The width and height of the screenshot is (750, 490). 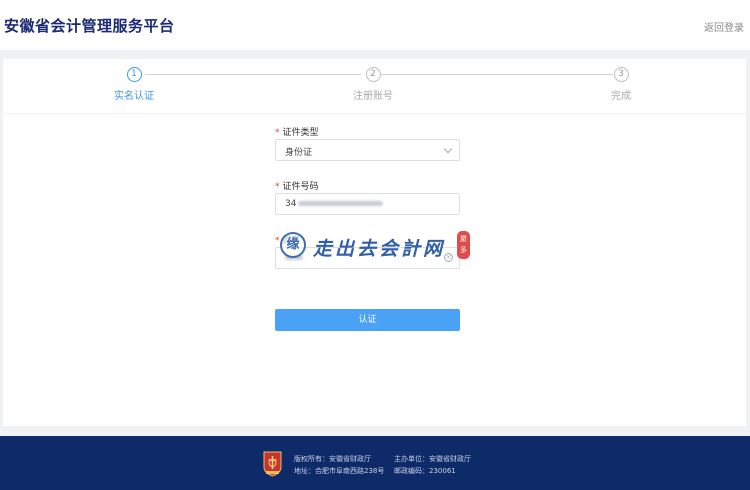 What do you see at coordinates (134, 96) in the screenshot?
I see `step-label-1: 实名认证` at bounding box center [134, 96].